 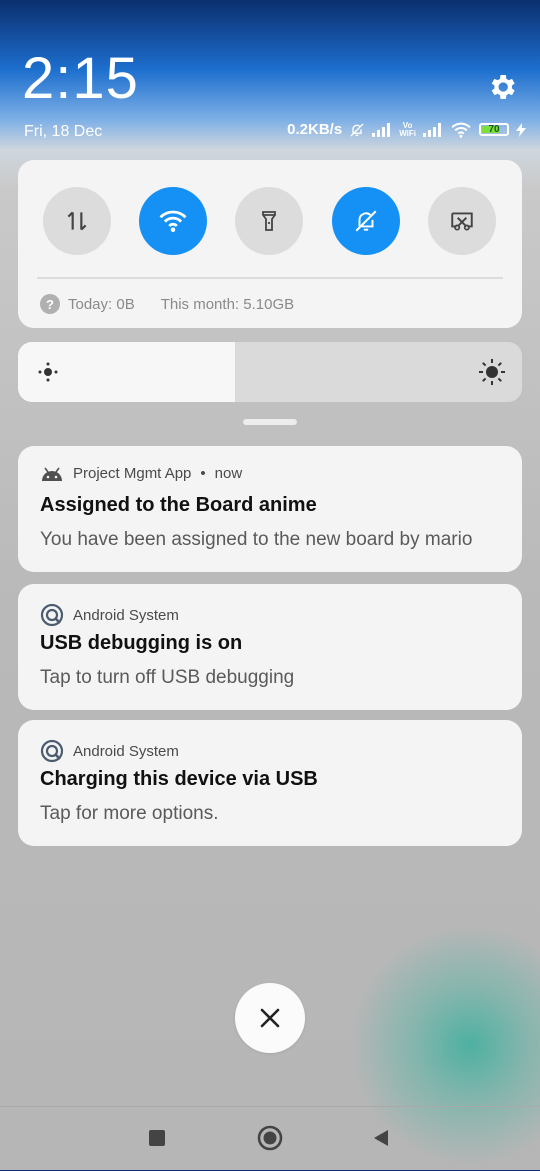 I want to click on scissors-screenshot-icon, so click(x=462, y=221).